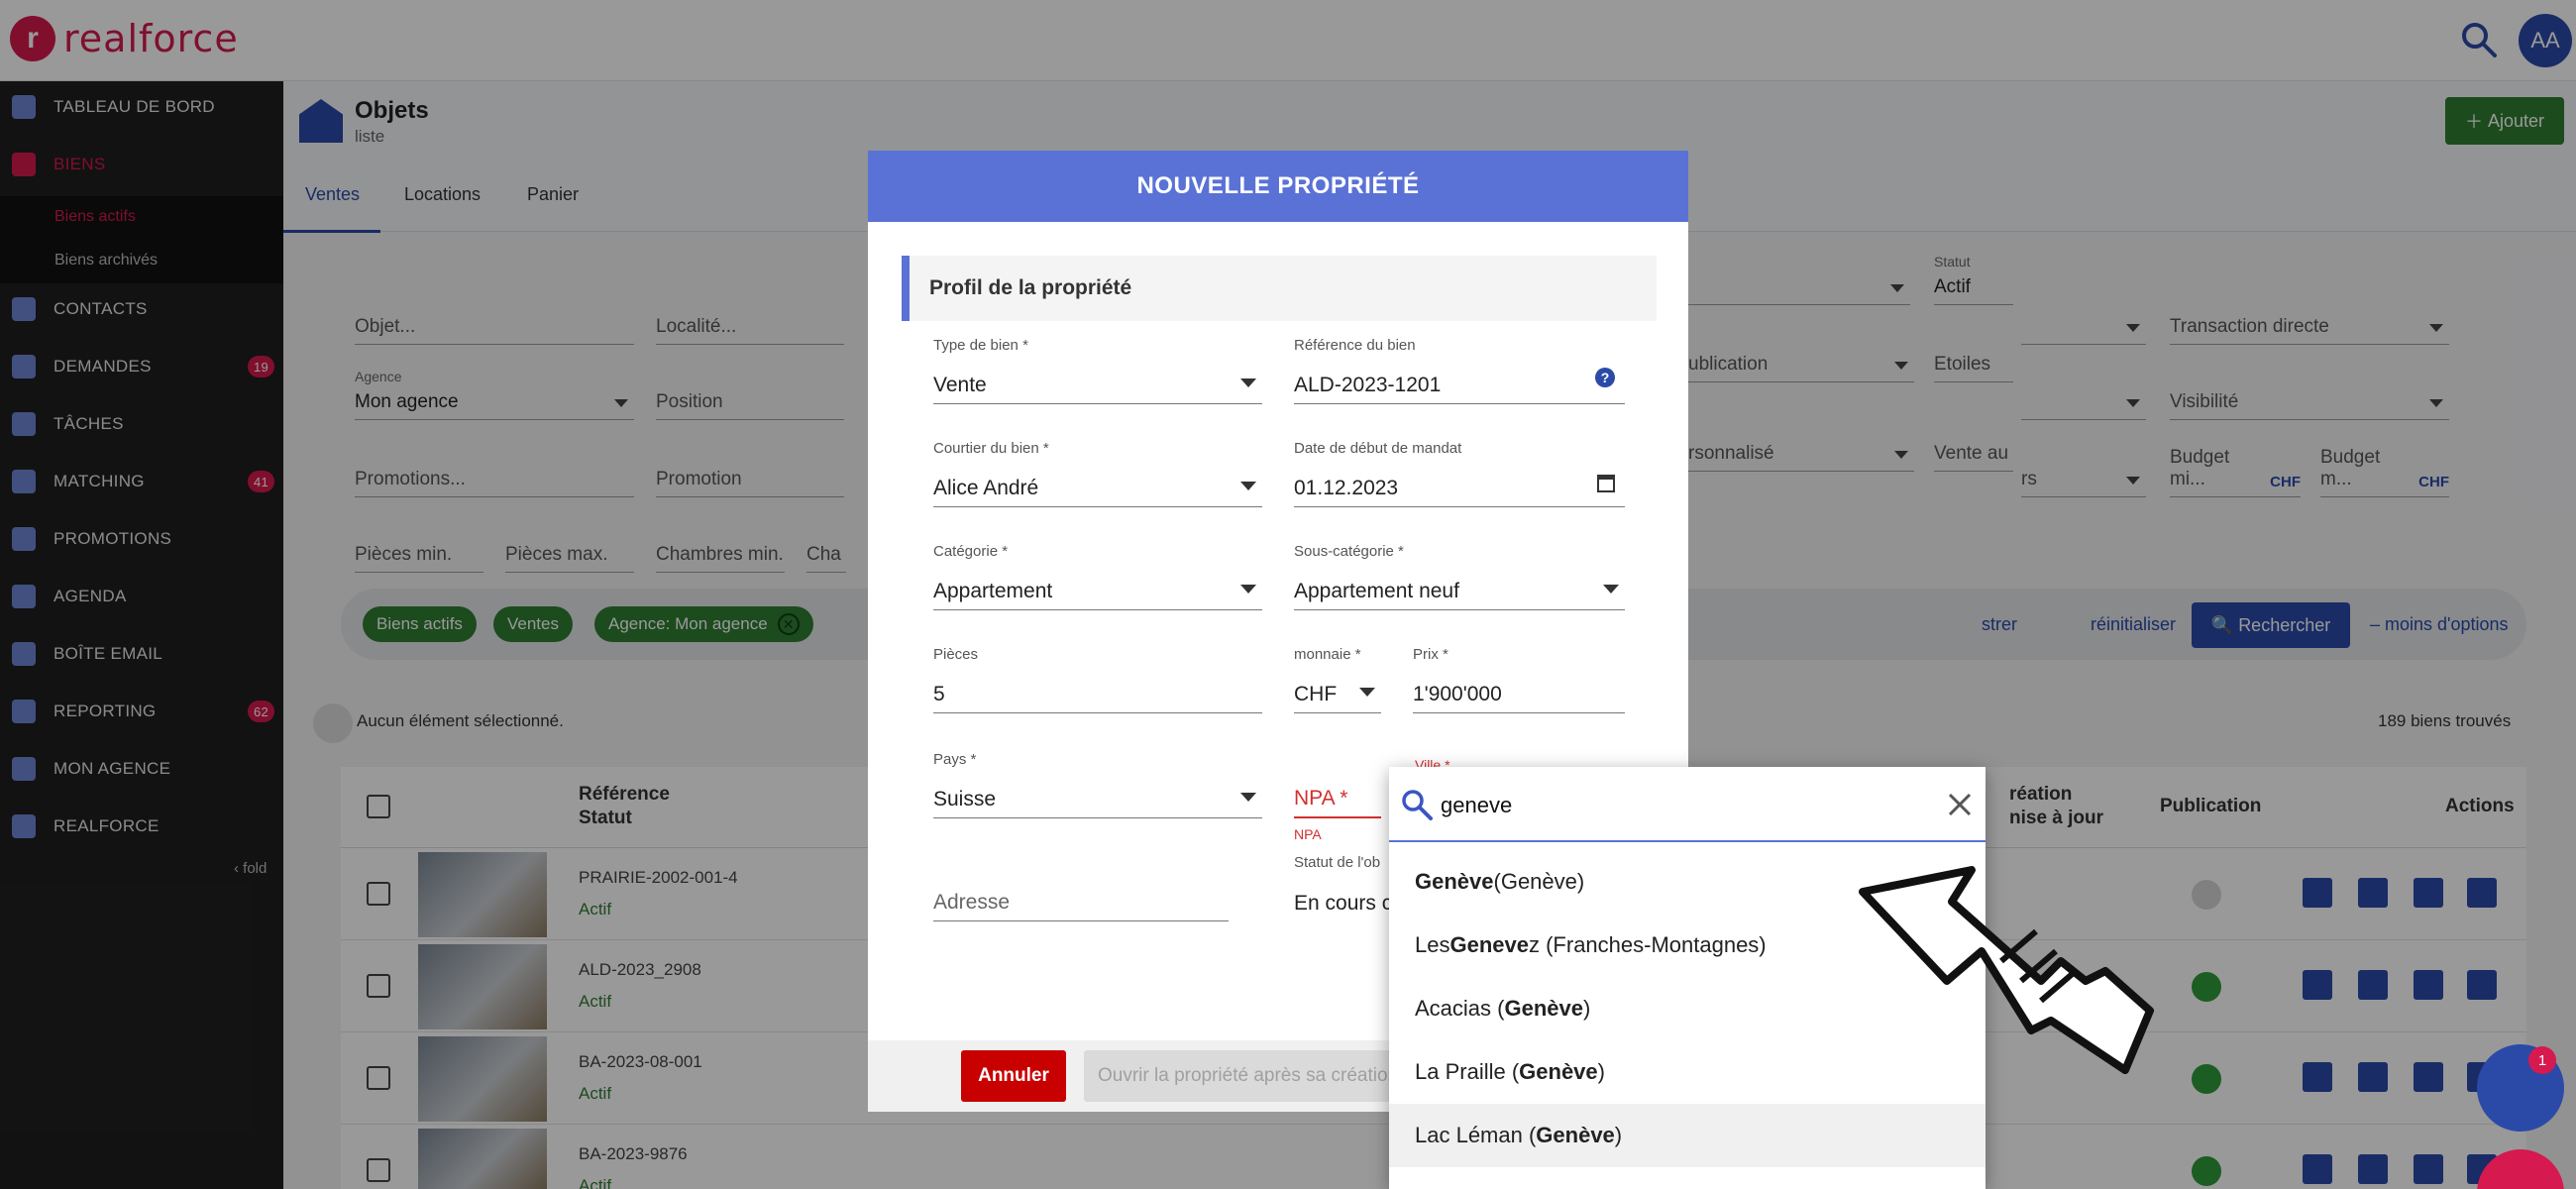 Image resolution: width=2576 pixels, height=1189 pixels. I want to click on field-placeholder: Adresse, so click(972, 903).